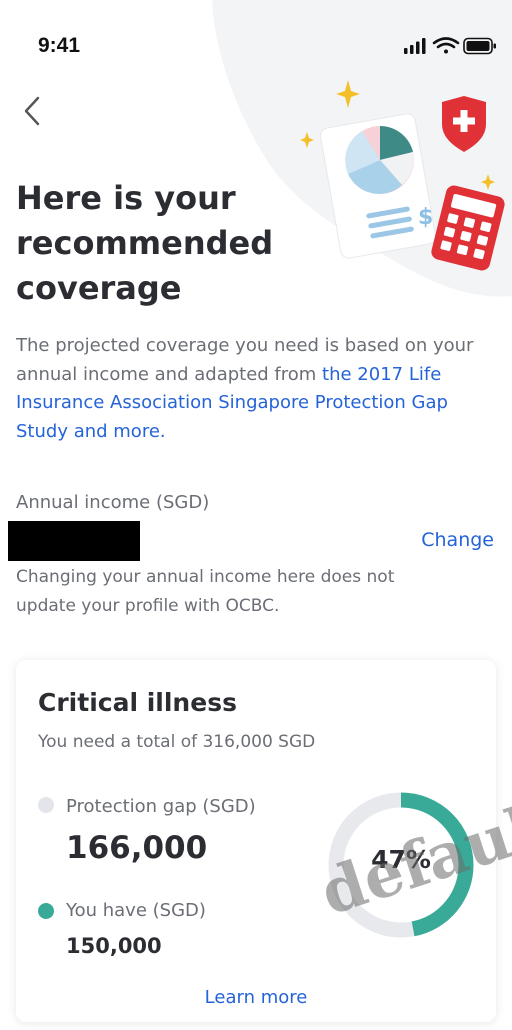 Image resolution: width=512 pixels, height=1030 pixels. What do you see at coordinates (137, 702) in the screenshot?
I see `card-title: Critical illness` at bounding box center [137, 702].